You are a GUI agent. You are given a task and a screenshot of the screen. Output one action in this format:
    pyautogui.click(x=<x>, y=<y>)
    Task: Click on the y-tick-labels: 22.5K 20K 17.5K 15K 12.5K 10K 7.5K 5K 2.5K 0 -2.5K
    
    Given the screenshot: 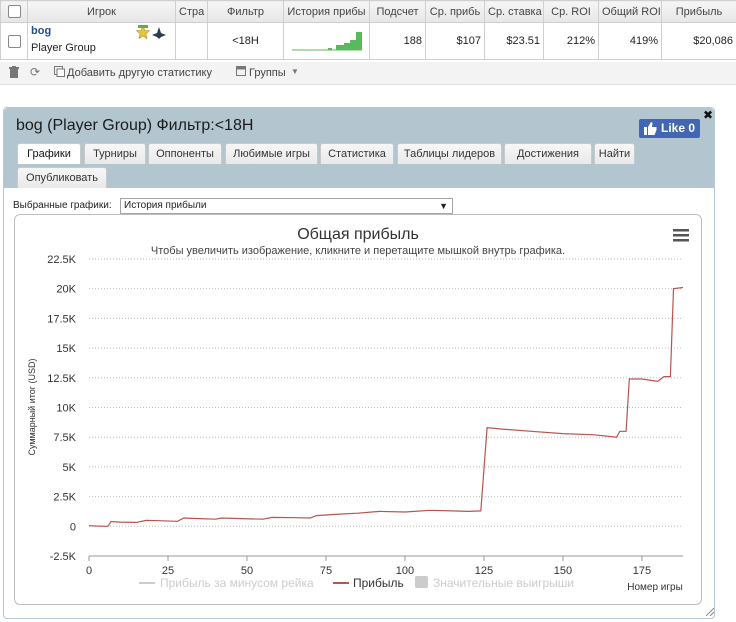 What is the action you would take?
    pyautogui.click(x=61, y=408)
    